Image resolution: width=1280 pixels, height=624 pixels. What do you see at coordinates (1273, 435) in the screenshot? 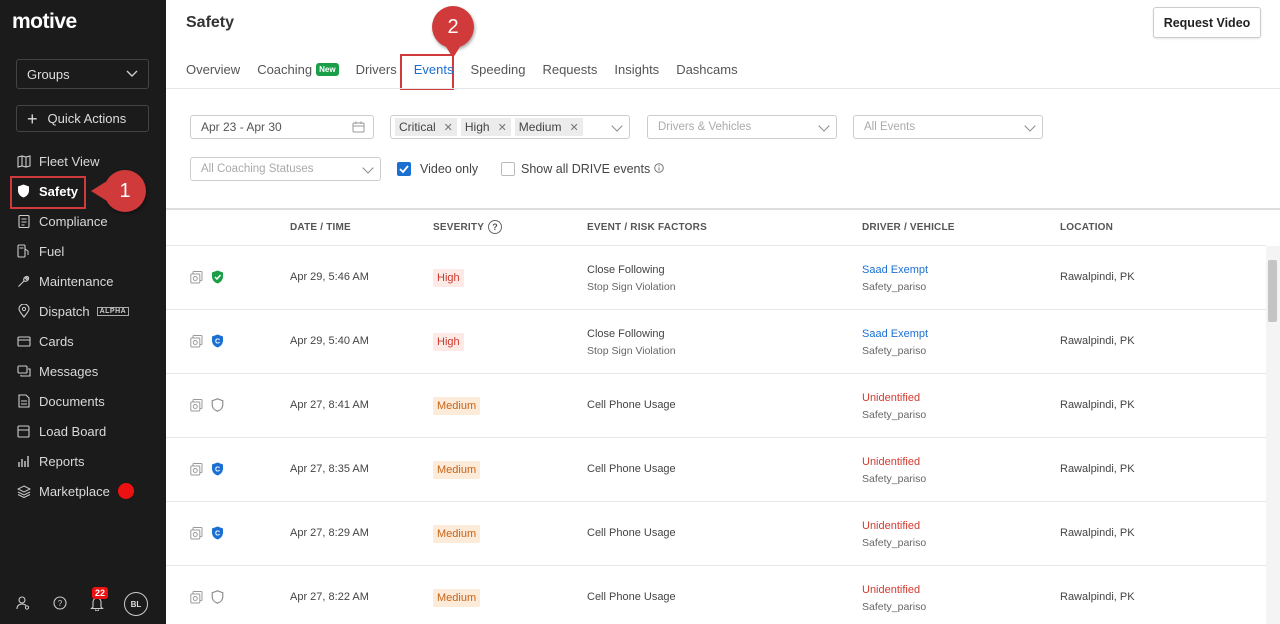
I see `scrollbar` at bounding box center [1273, 435].